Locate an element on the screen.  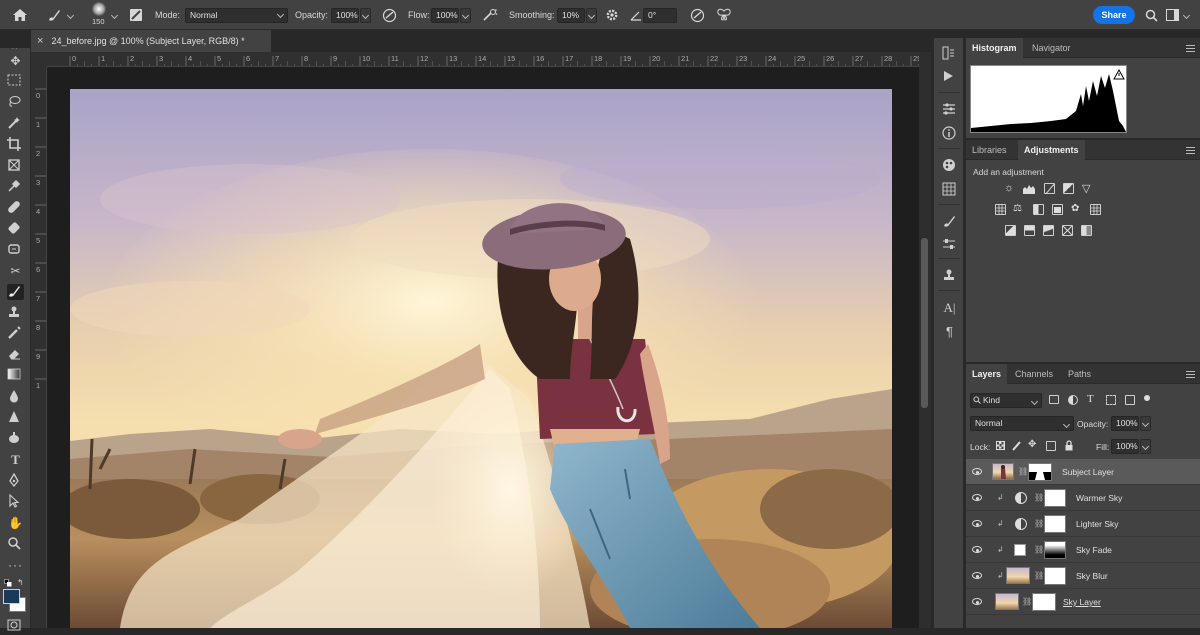
brush-tool-preset-icon is located at coordinates (54, 15).